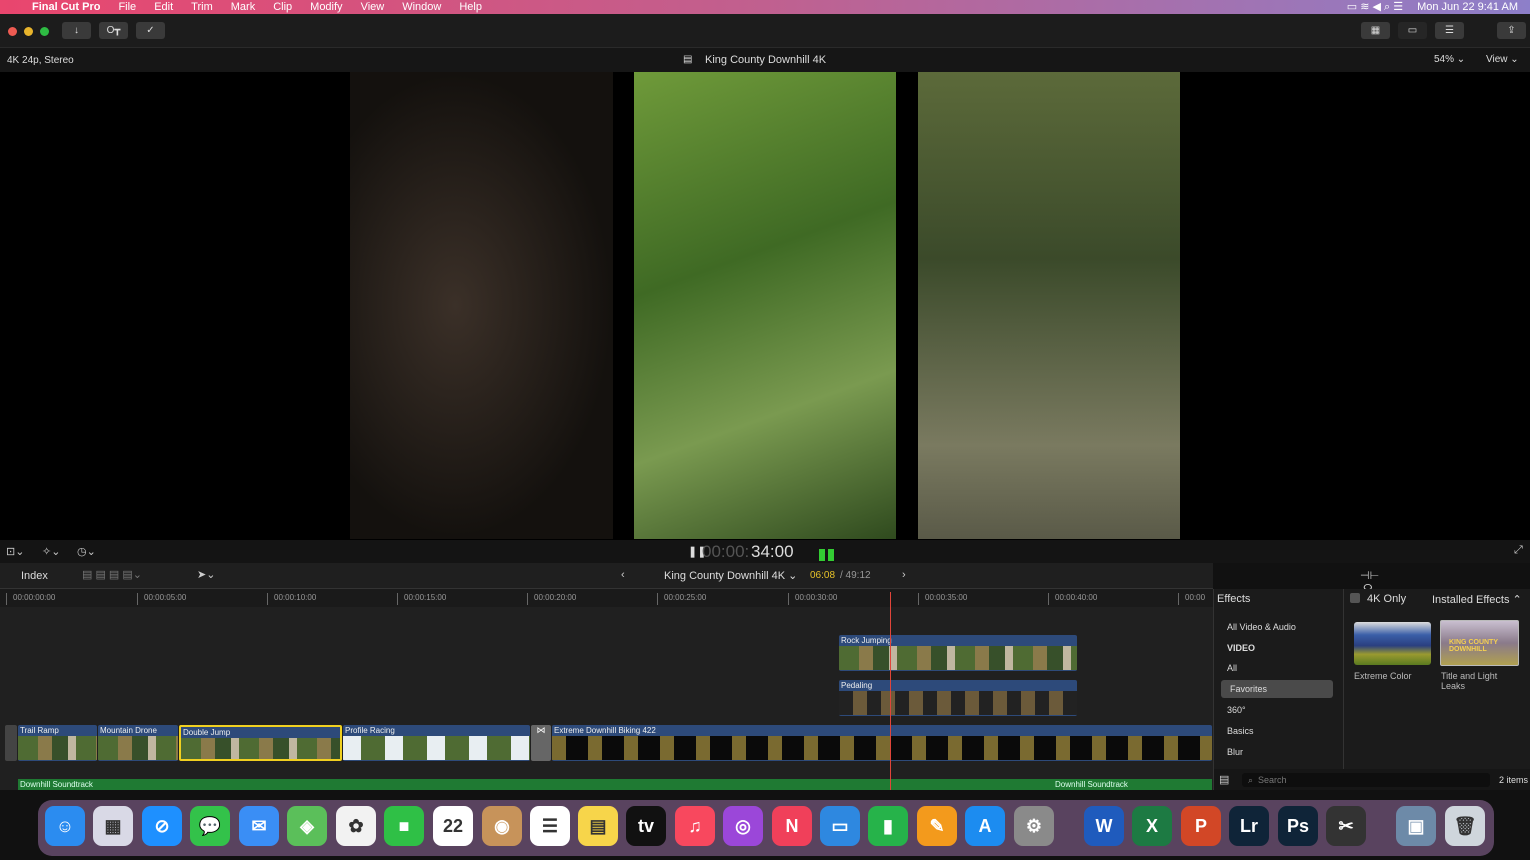 The image size is (1530, 860). What do you see at coordinates (541, 743) in the screenshot?
I see `transition-icon: ⋈` at bounding box center [541, 743].